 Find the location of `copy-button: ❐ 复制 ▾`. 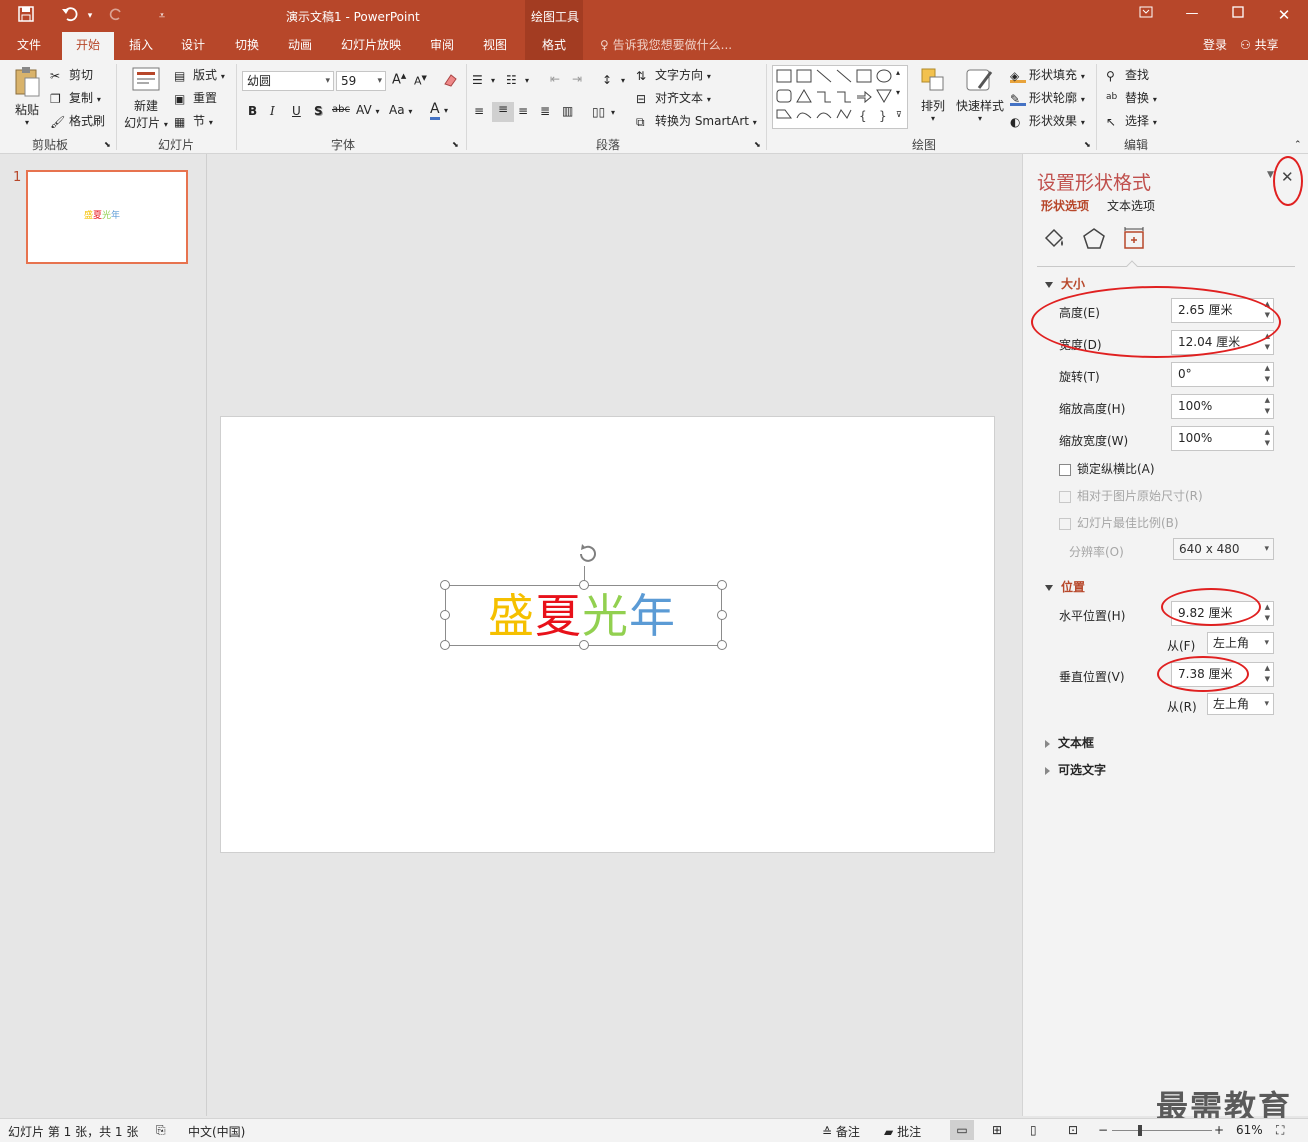

copy-button: ❐ 复制 ▾ is located at coordinates (75, 97).